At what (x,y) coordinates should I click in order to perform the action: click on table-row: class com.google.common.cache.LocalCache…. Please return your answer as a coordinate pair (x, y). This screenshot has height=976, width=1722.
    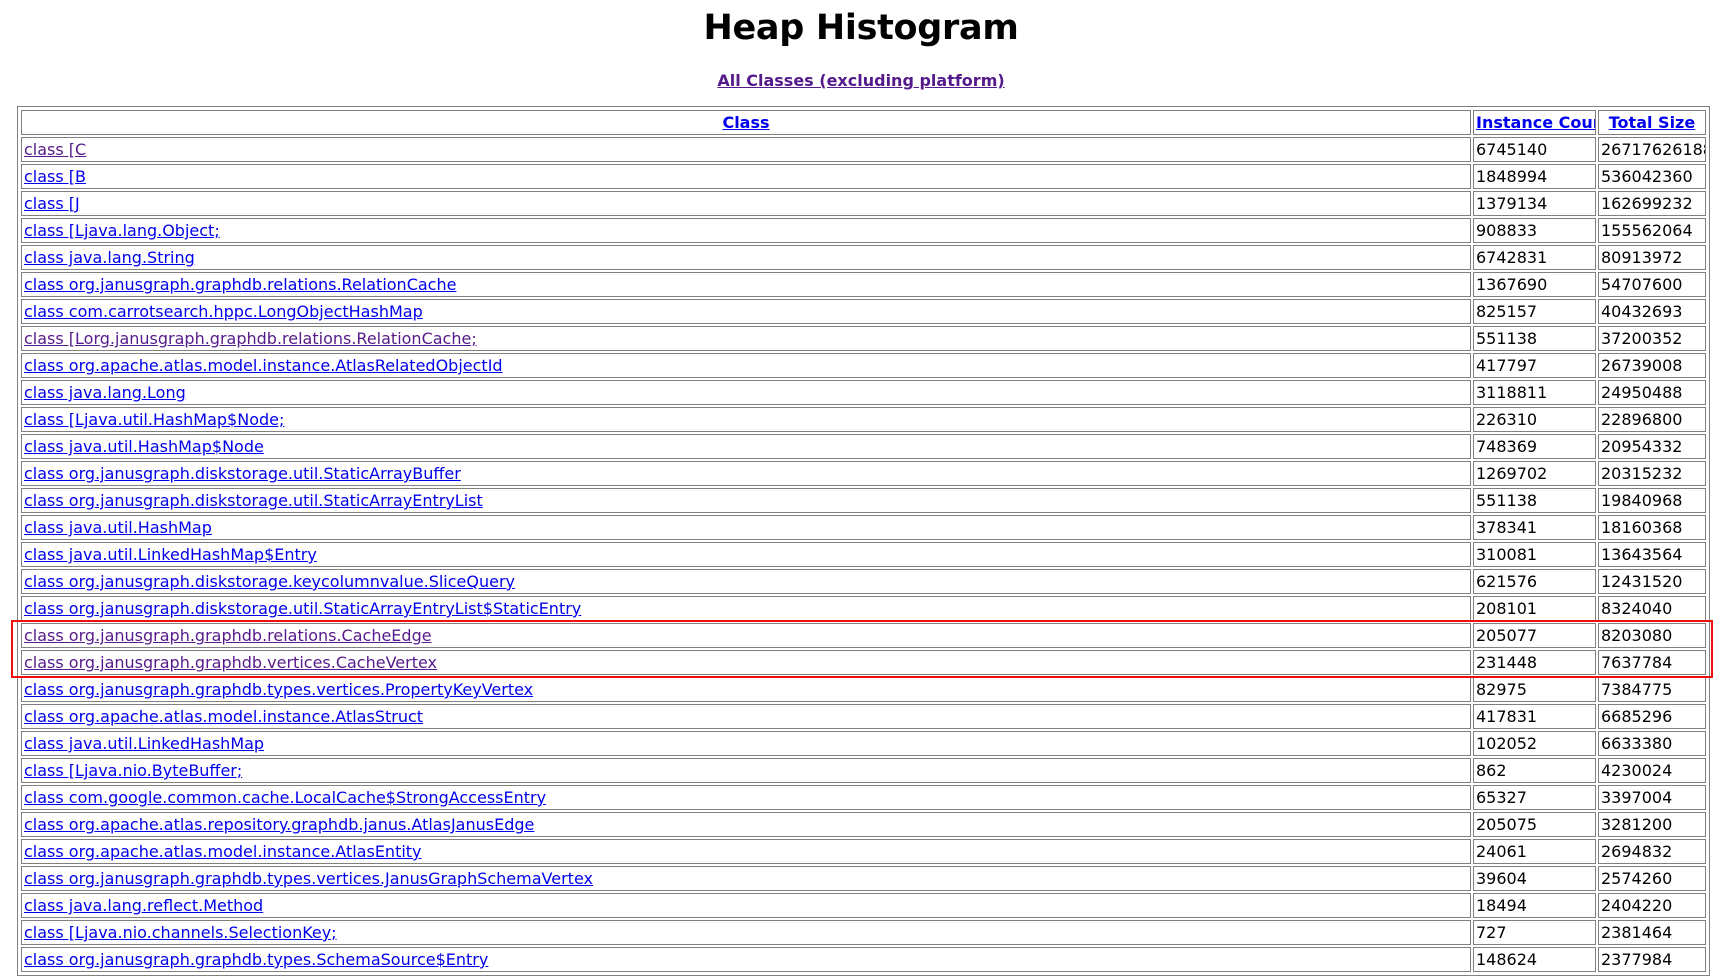
    Looking at the image, I should click on (863, 797).